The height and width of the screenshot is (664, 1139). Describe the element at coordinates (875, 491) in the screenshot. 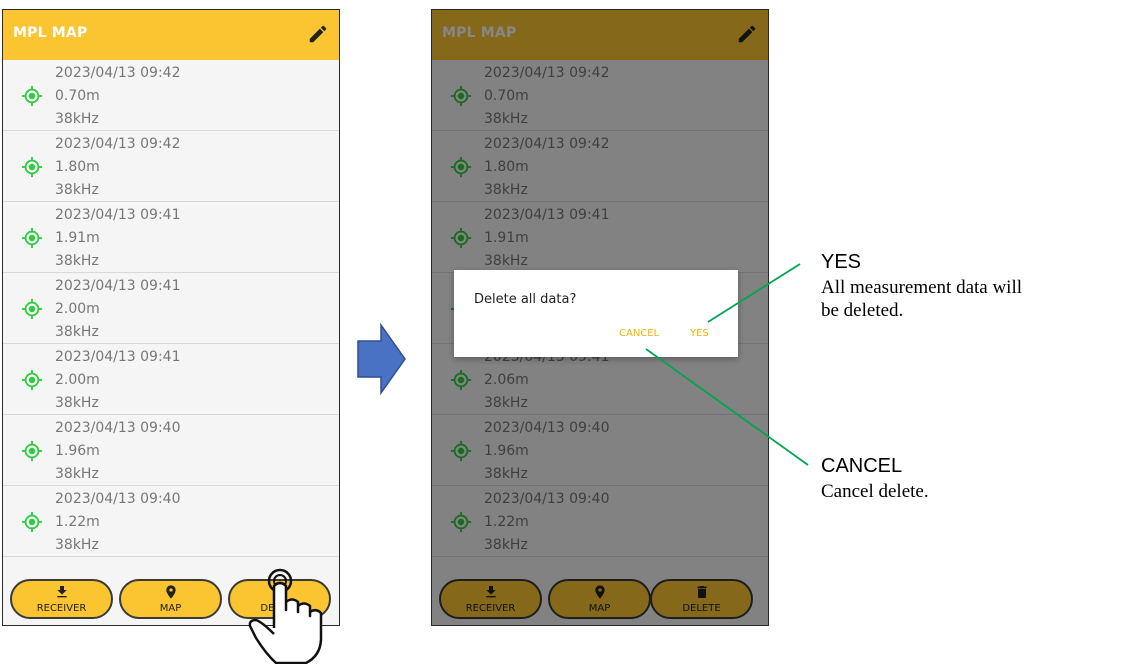

I see `cancel-annotation-text: Cancel delete.` at that location.